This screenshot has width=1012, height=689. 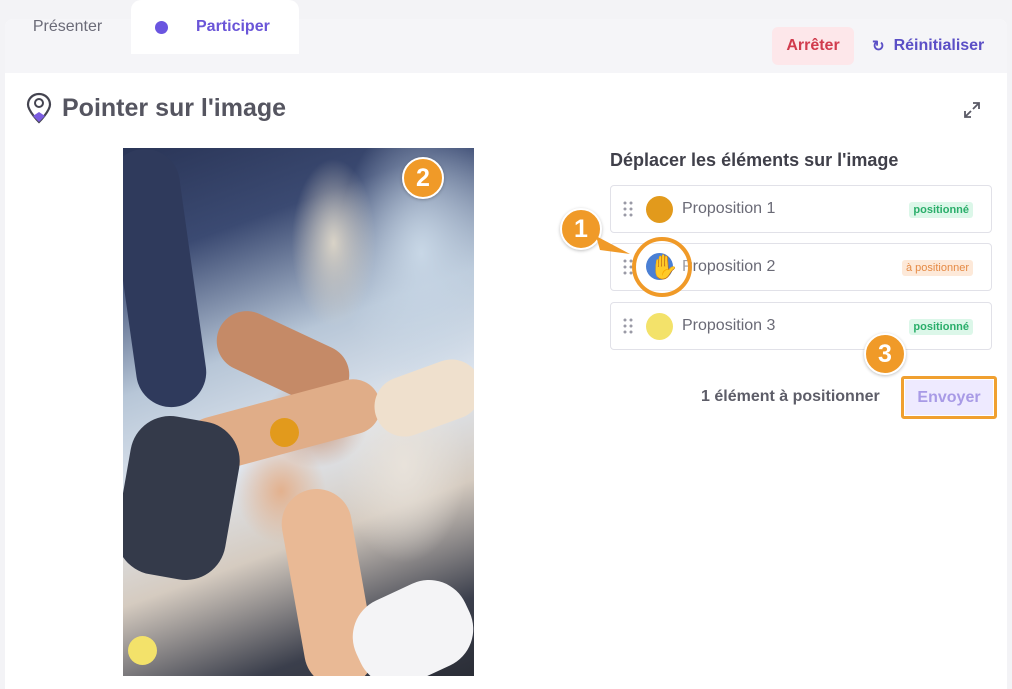 I want to click on refresh-icon: ↻, so click(x=878, y=46).